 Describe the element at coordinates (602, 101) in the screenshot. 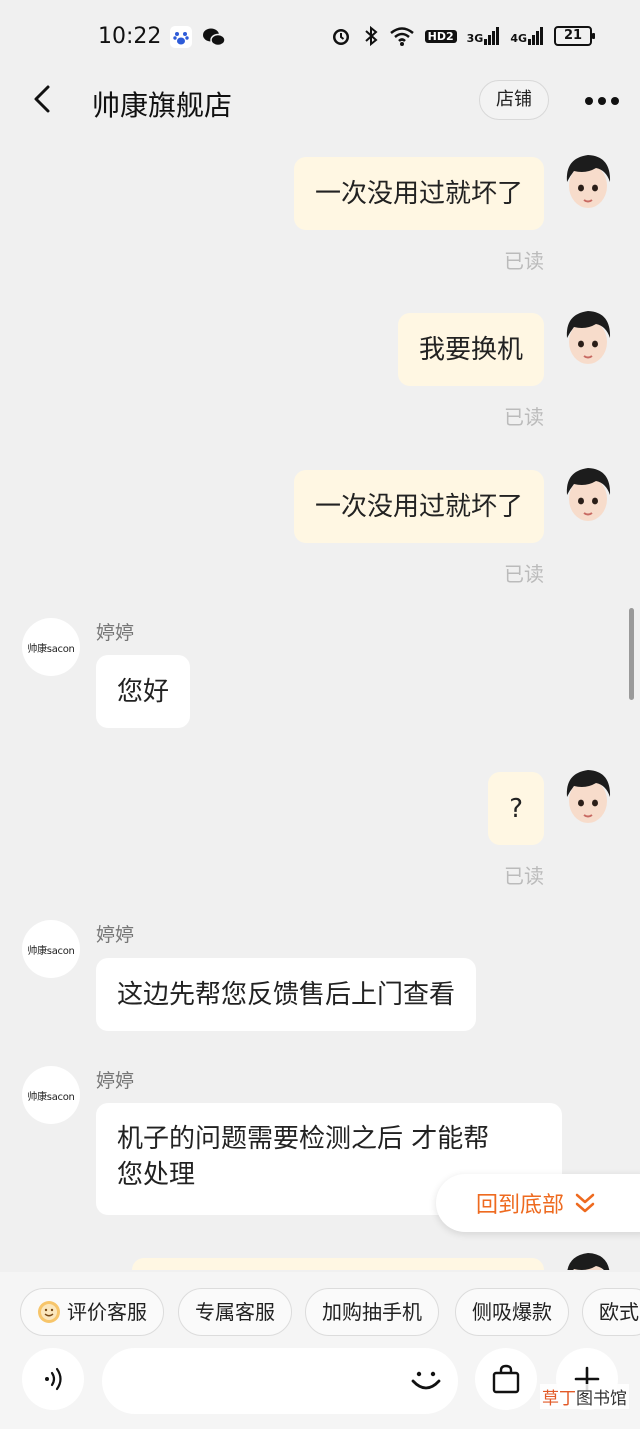

I see `more-options-icon` at that location.